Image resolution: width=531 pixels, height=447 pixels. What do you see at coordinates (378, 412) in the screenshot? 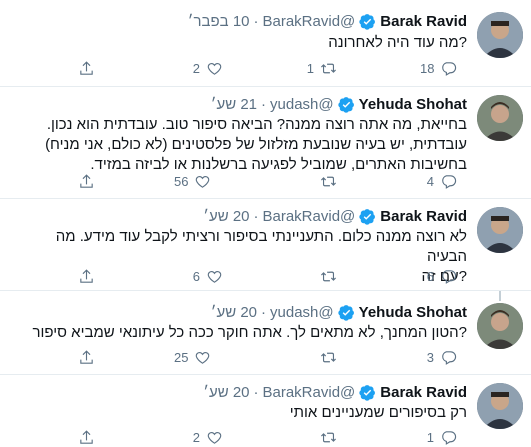
I see `tweet-text-line: רק בסיפורים שמעניינים אותי` at bounding box center [378, 412].